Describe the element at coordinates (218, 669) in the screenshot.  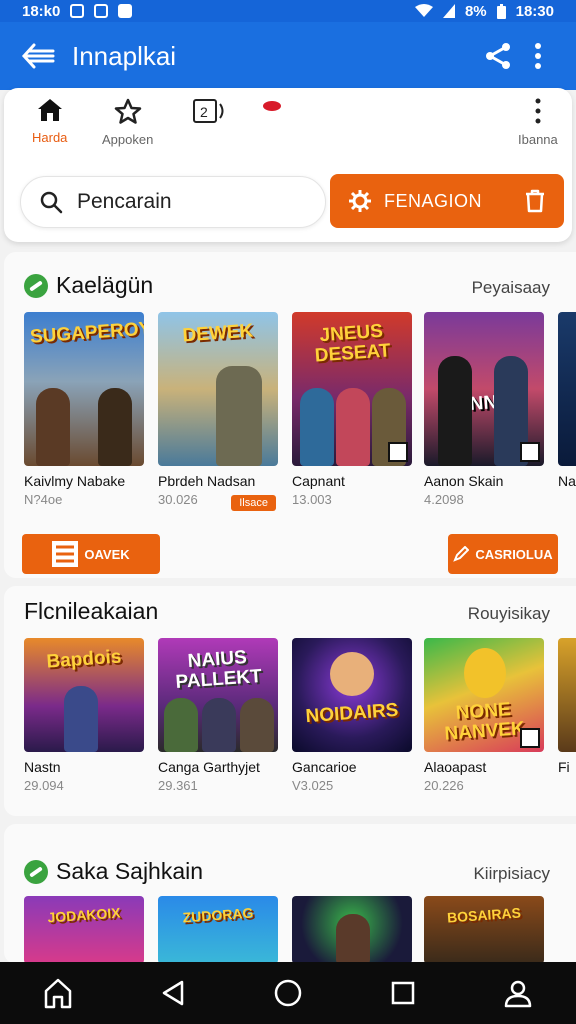
I see `game-art-title: NAIUS PALLEKT` at that location.